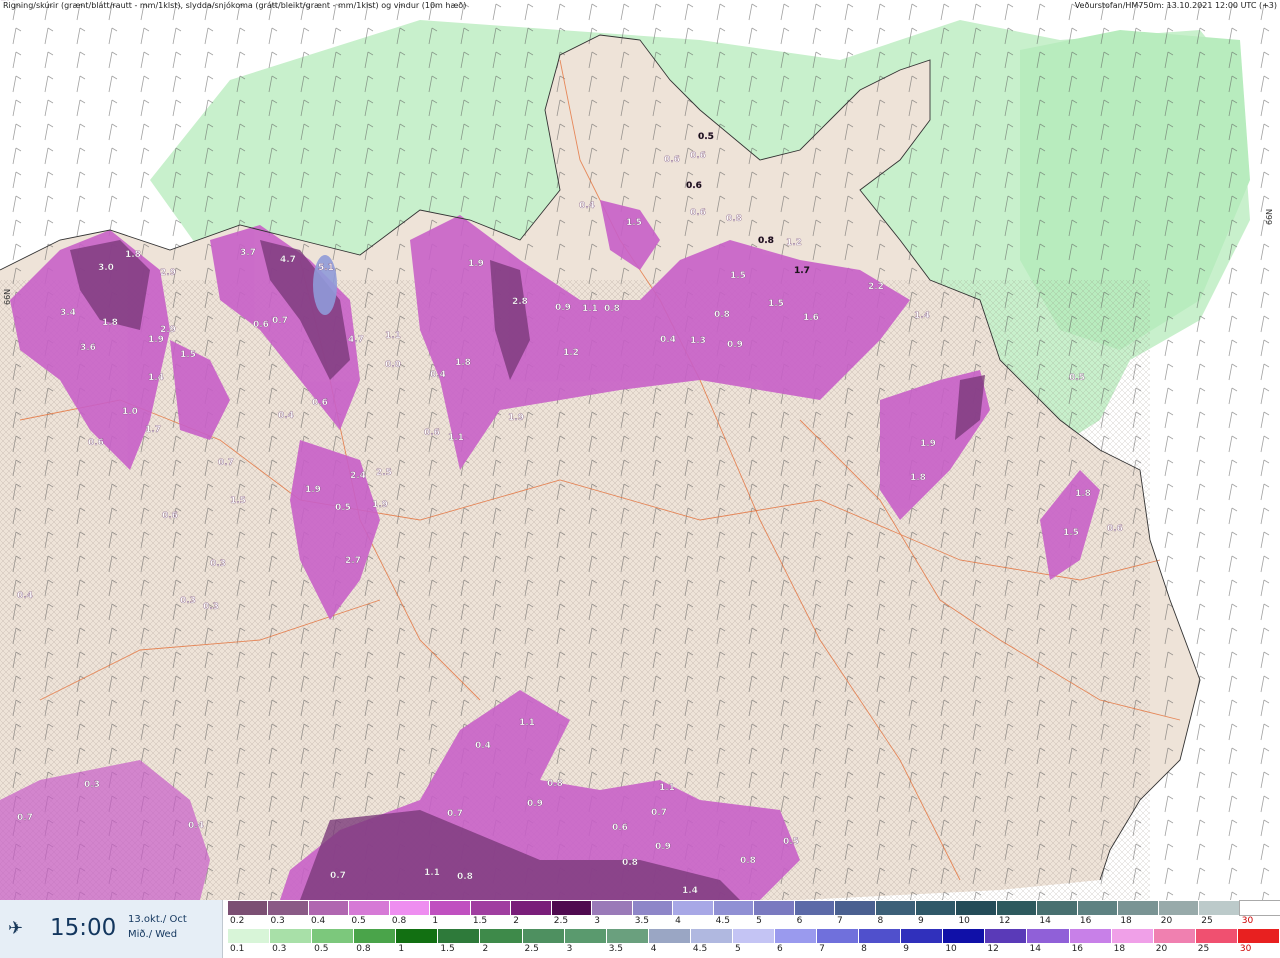 The image size is (1280, 958). Describe the element at coordinates (92, 785) in the screenshot. I see `precip-value: 0.3` at that location.